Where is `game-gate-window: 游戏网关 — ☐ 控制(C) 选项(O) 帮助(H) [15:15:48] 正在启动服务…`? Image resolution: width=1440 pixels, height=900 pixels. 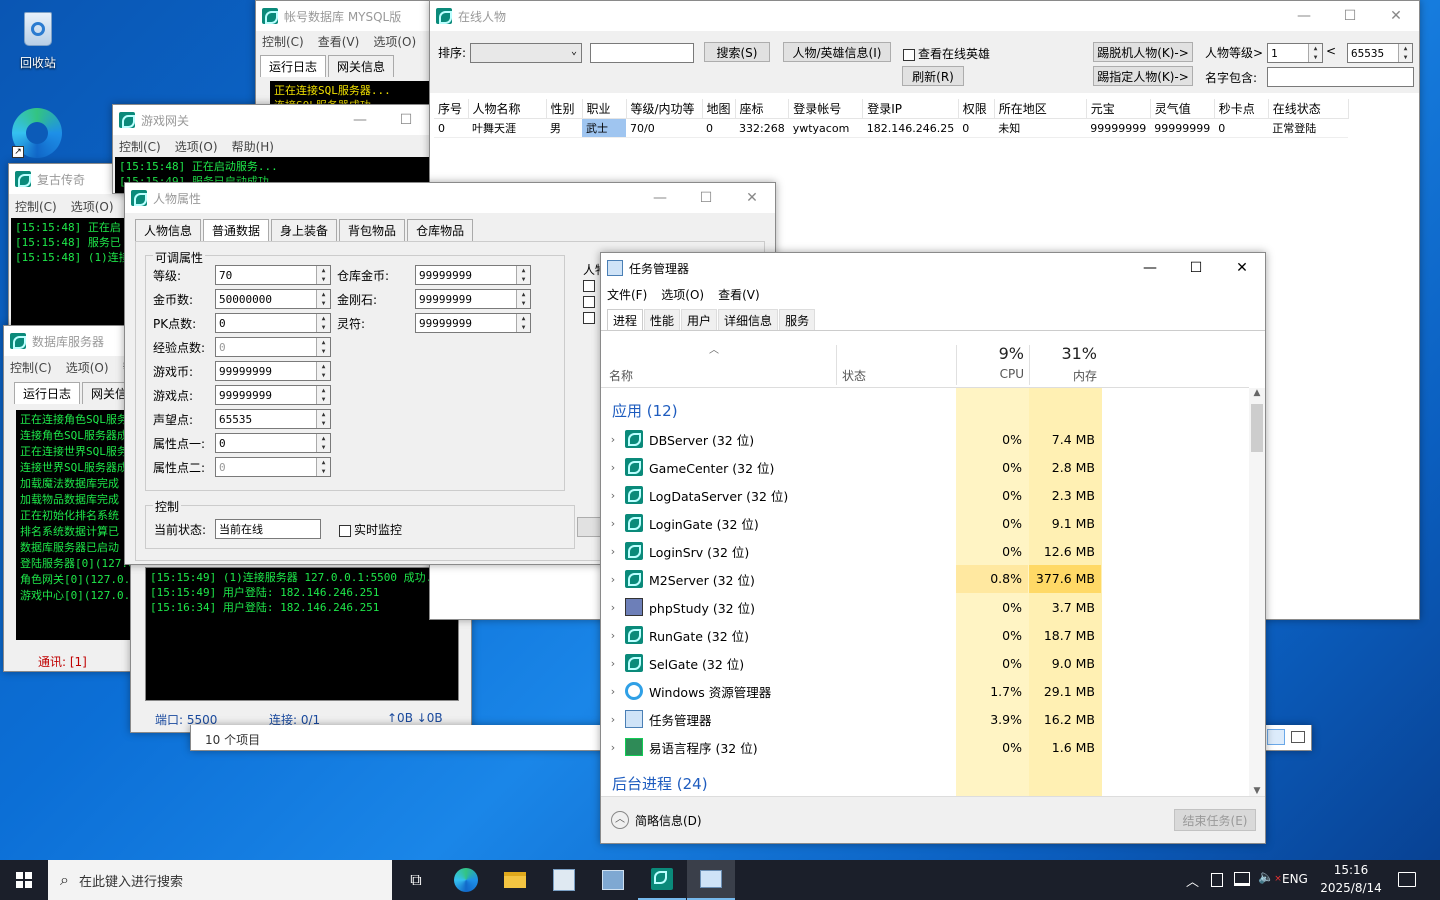 game-gate-window: 游戏网关 — ☐ 控制(C) 选项(O) 帮助(H) [15:15:48] 正在启动服务… is located at coordinates (271, 149).